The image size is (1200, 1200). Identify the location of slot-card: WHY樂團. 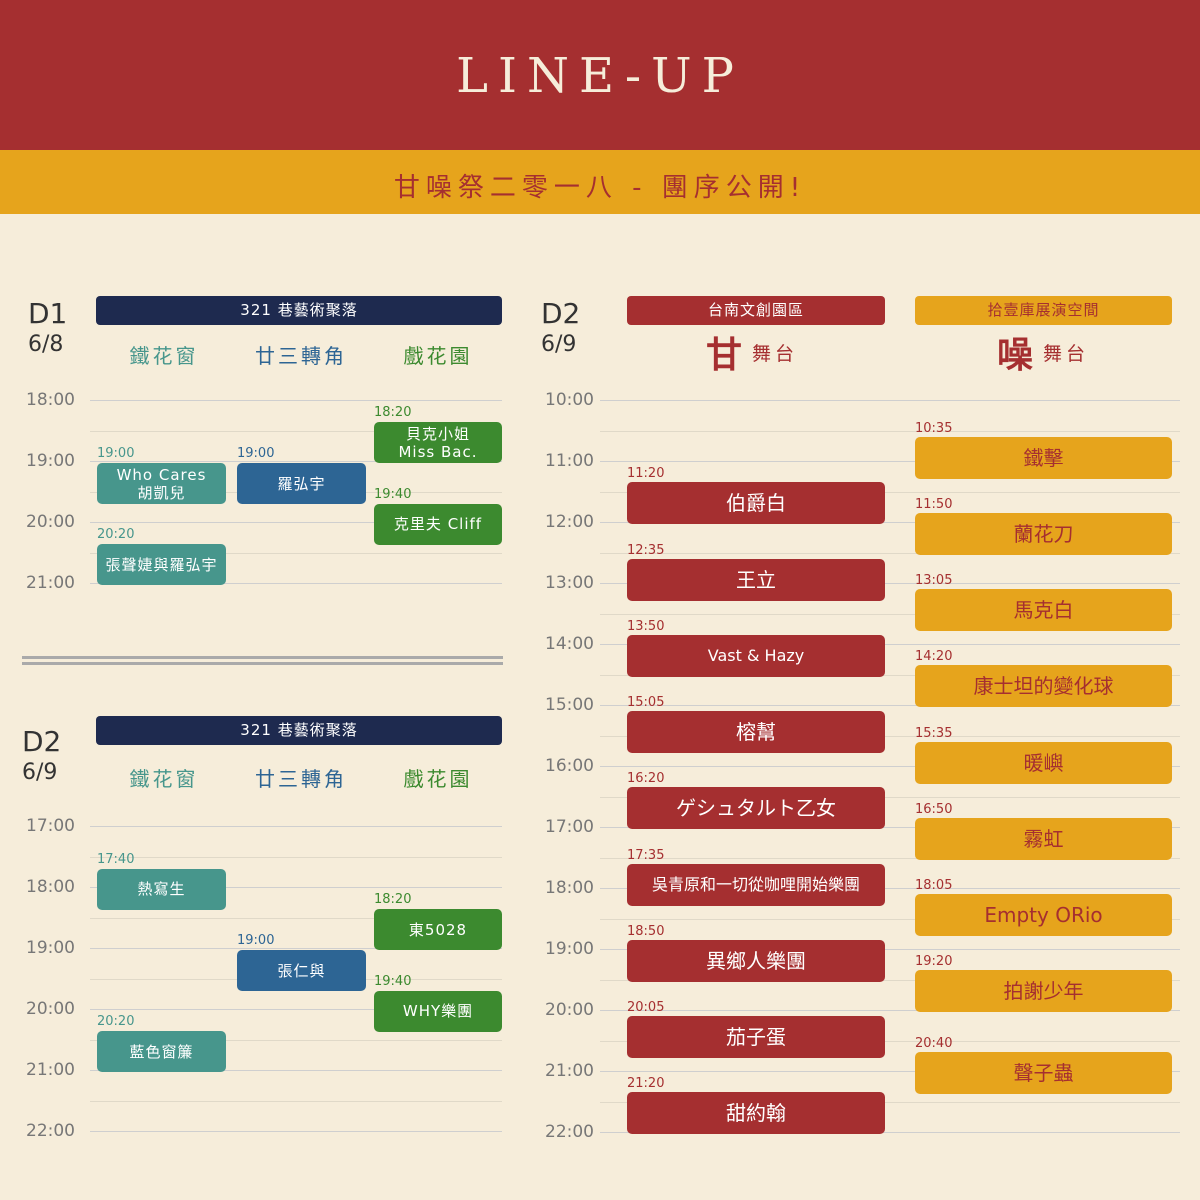
(438, 1011).